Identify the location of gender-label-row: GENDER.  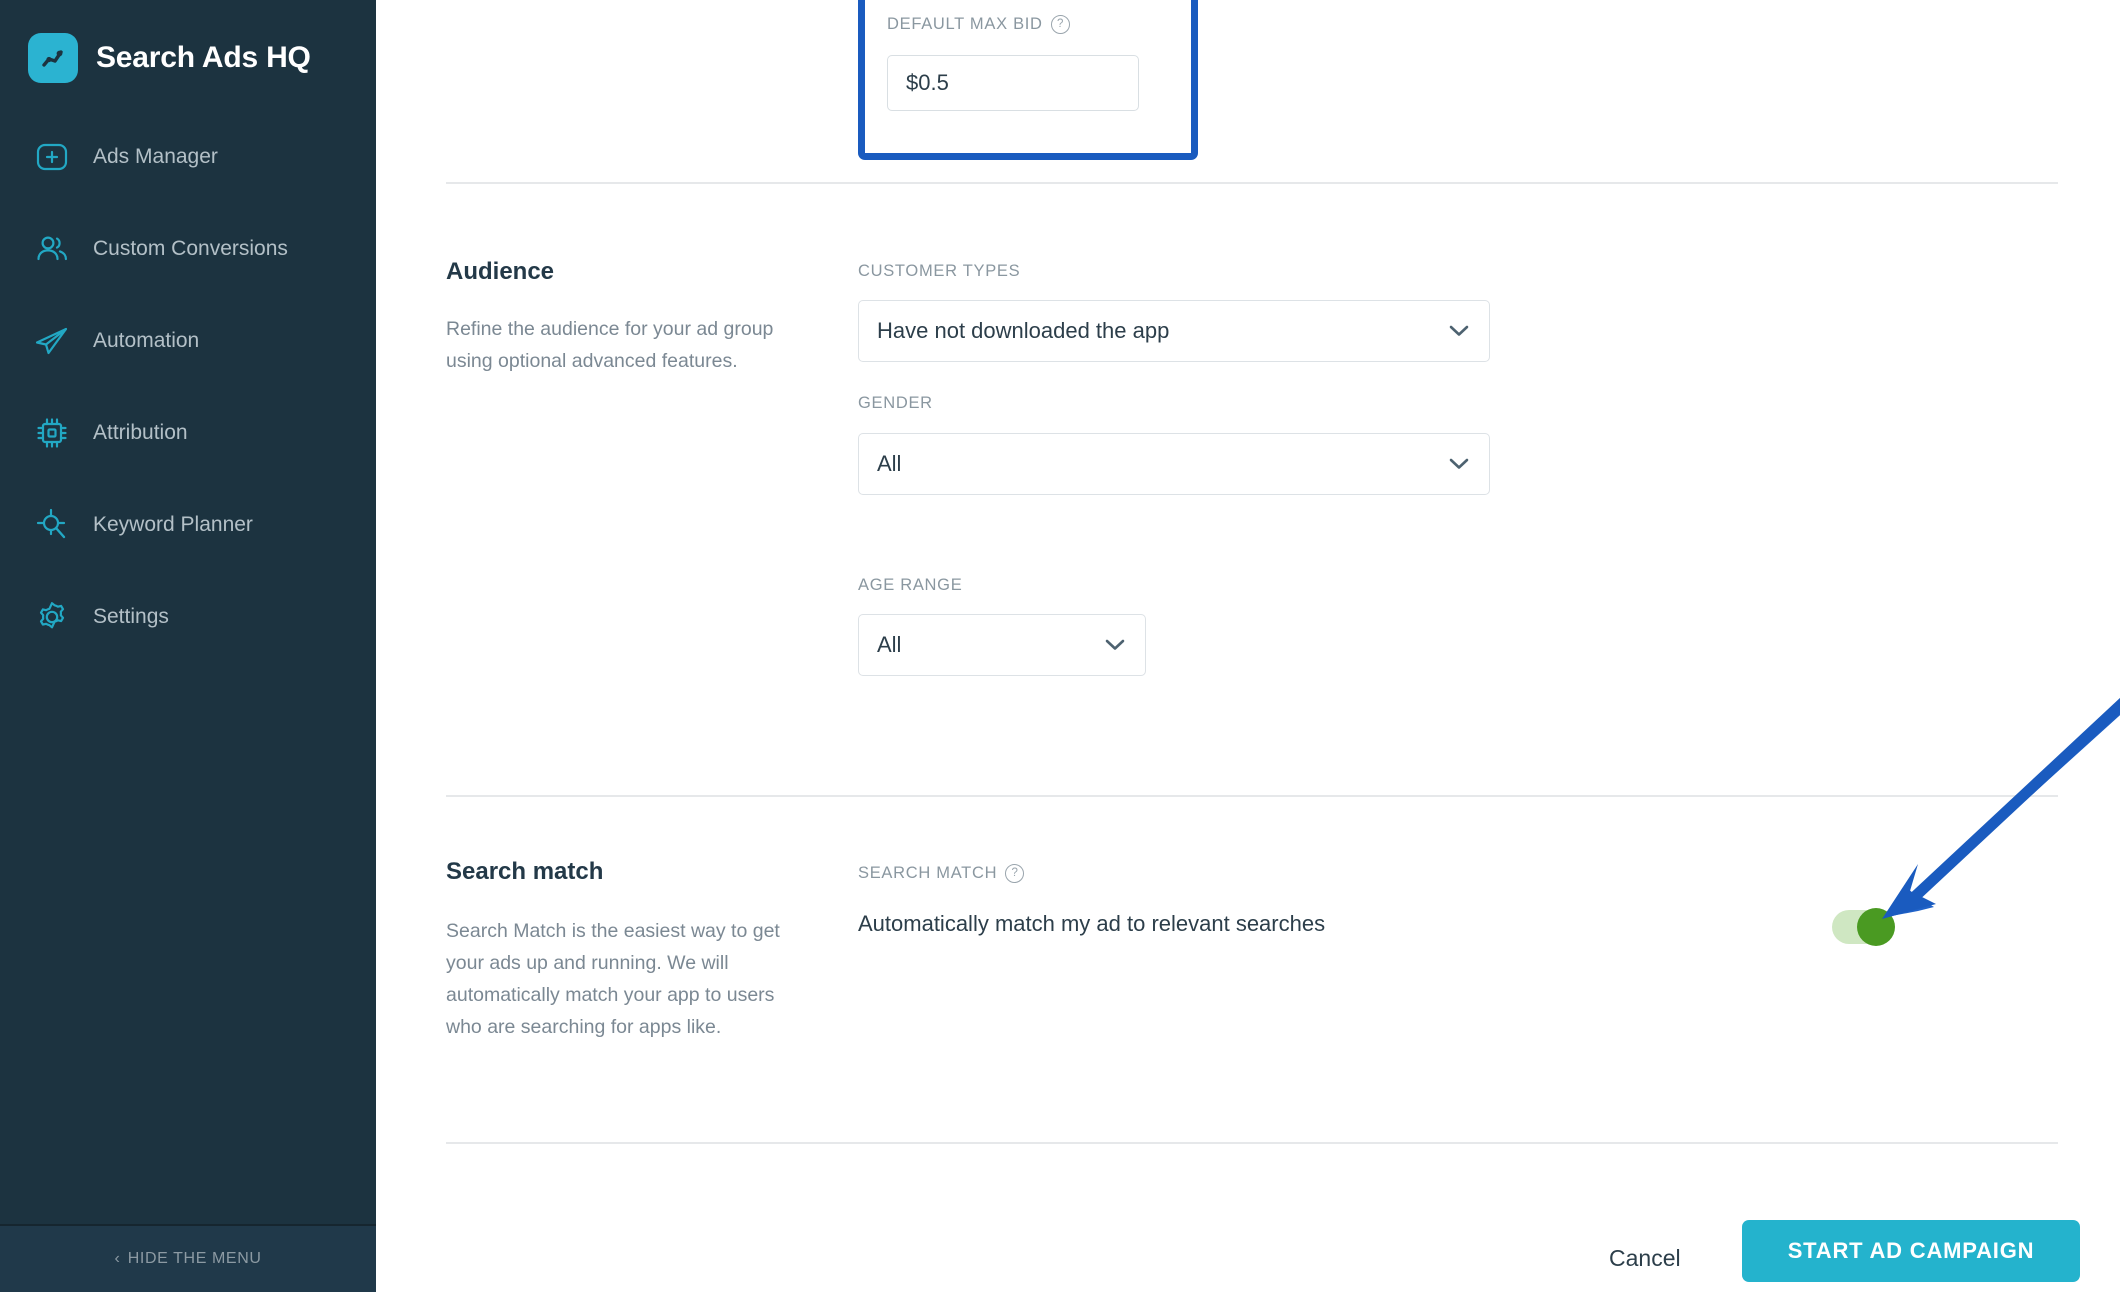
(895, 403).